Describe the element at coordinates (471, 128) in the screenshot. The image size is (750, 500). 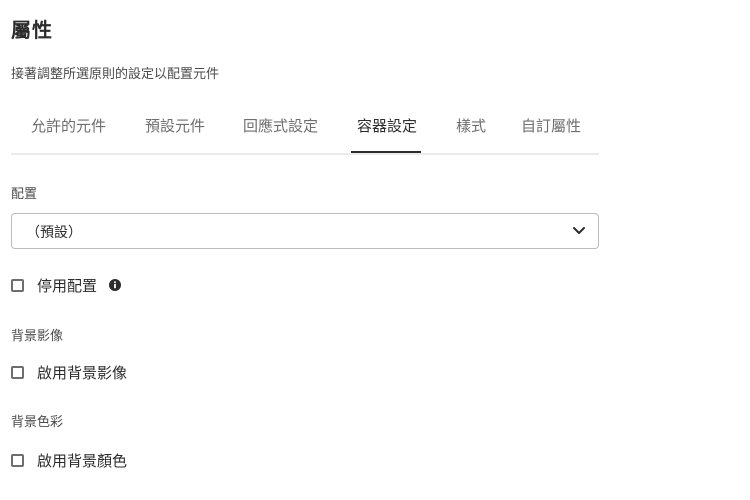
I see `tab-styles: 樣式` at that location.